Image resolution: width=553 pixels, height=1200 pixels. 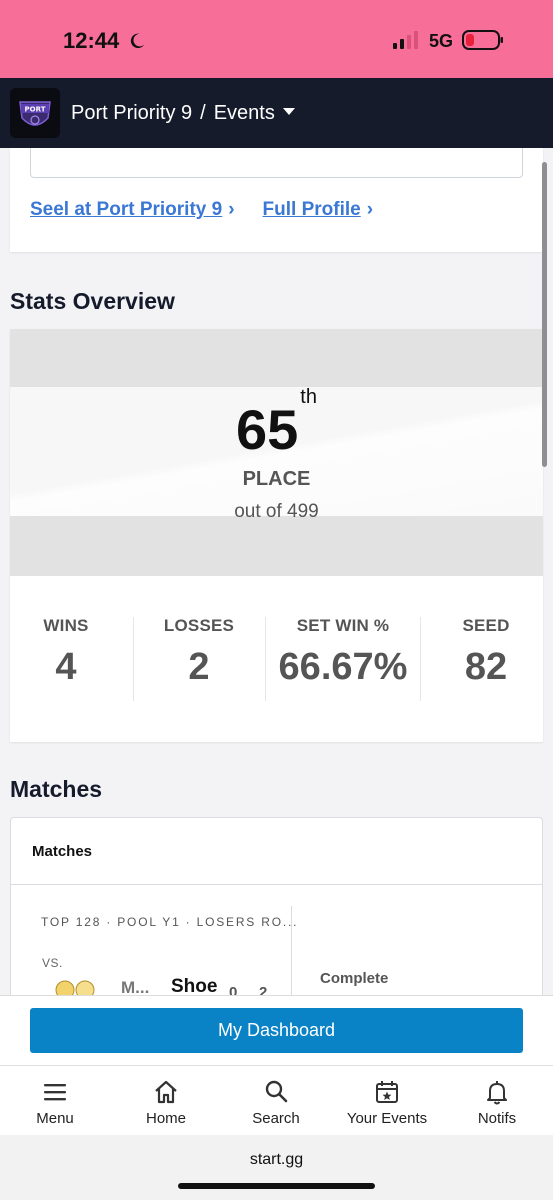 I want to click on stat-label: SET WIN %, so click(x=343, y=625).